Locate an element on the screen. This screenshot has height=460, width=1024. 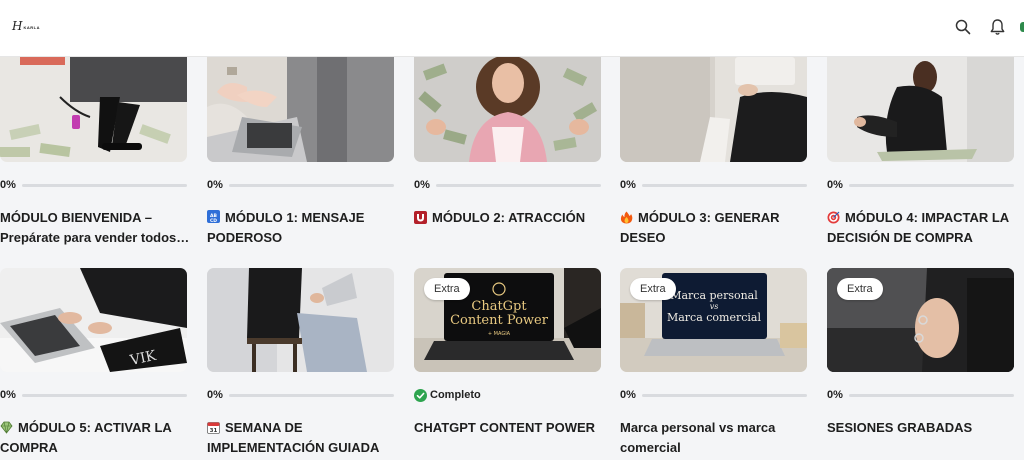
module-title-line1: MÓDULO 2: ATRACCIÓN is located at coordinates (509, 218).